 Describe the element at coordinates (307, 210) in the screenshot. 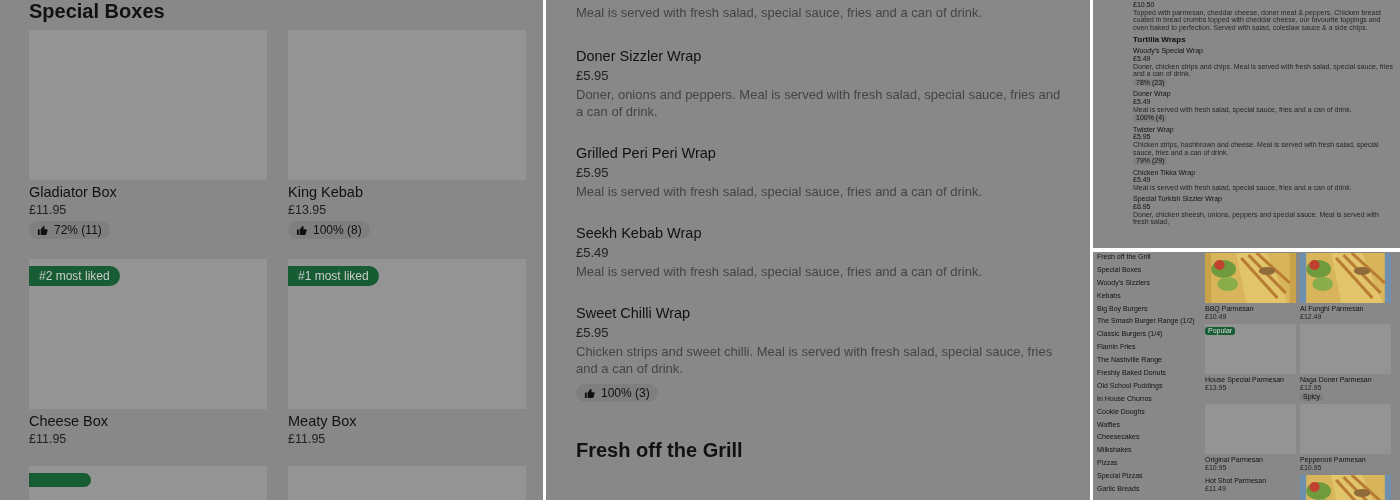

I see `item-price: £13.95` at that location.